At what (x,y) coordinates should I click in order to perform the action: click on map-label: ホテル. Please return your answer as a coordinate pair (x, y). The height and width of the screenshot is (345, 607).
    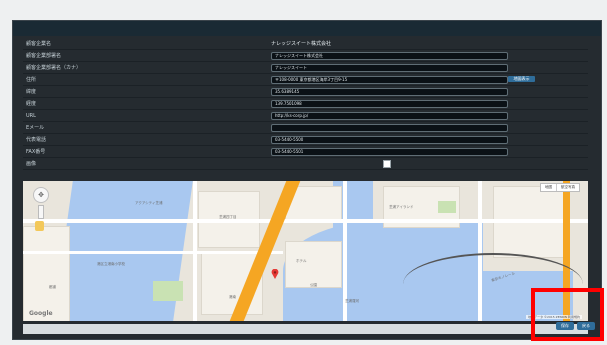
    Looking at the image, I should click on (301, 261).